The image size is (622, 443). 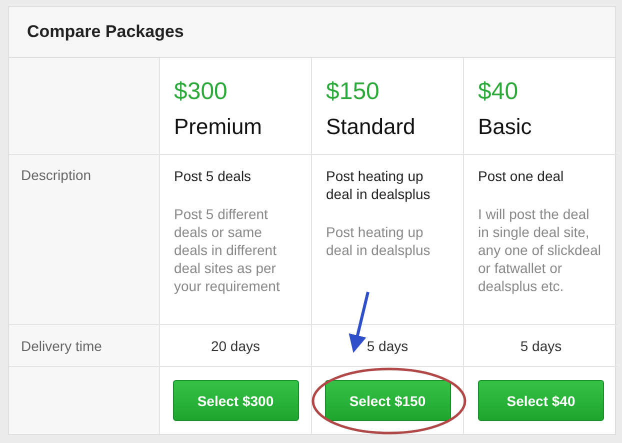 I want to click on select-button: Select $300, so click(x=235, y=400).